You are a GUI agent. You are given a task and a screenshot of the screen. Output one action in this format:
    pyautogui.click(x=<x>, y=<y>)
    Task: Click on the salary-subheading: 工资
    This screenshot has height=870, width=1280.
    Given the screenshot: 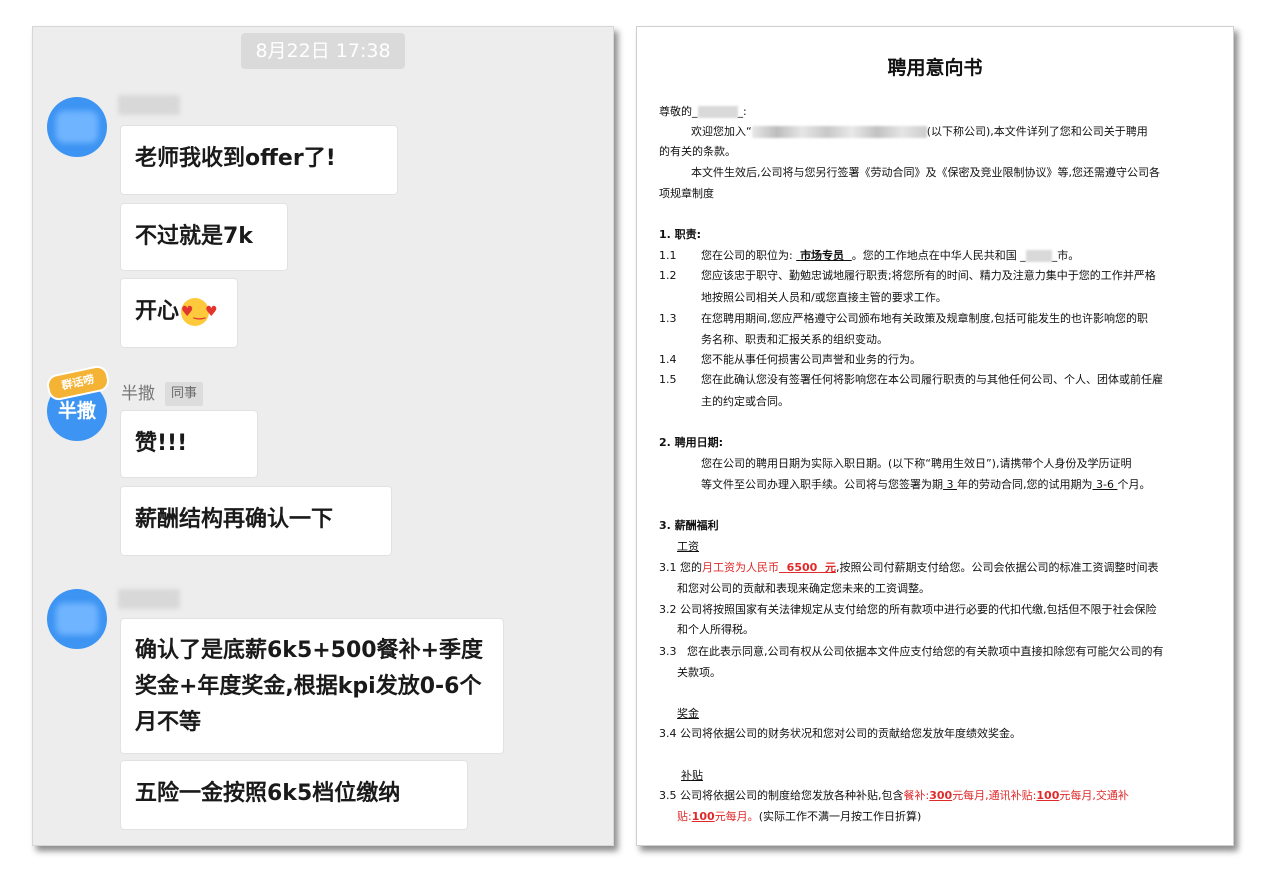 What is the action you would take?
    pyautogui.click(x=688, y=546)
    